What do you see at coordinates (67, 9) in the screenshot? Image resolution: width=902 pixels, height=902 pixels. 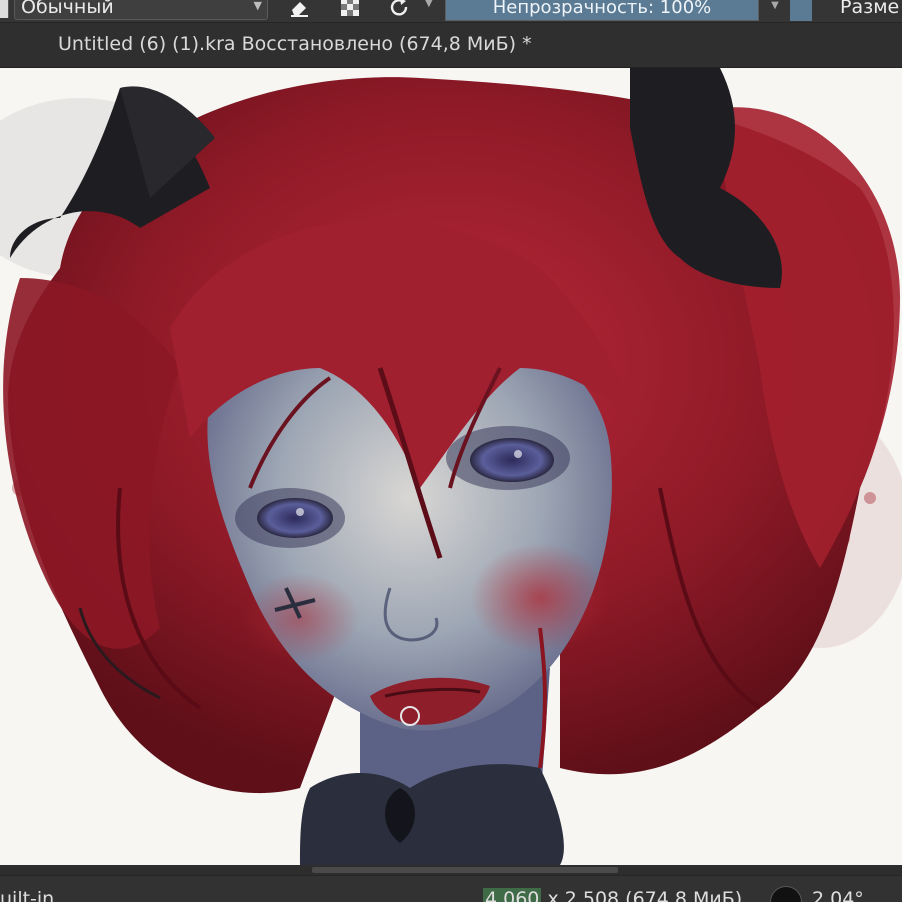 I see `blend-mode-value: Обычный` at bounding box center [67, 9].